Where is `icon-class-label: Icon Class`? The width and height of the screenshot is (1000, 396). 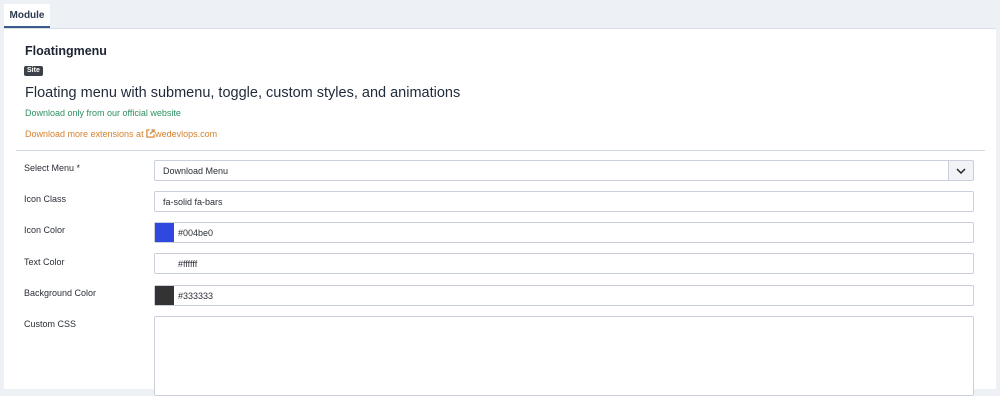
icon-class-label: Icon Class is located at coordinates (45, 199).